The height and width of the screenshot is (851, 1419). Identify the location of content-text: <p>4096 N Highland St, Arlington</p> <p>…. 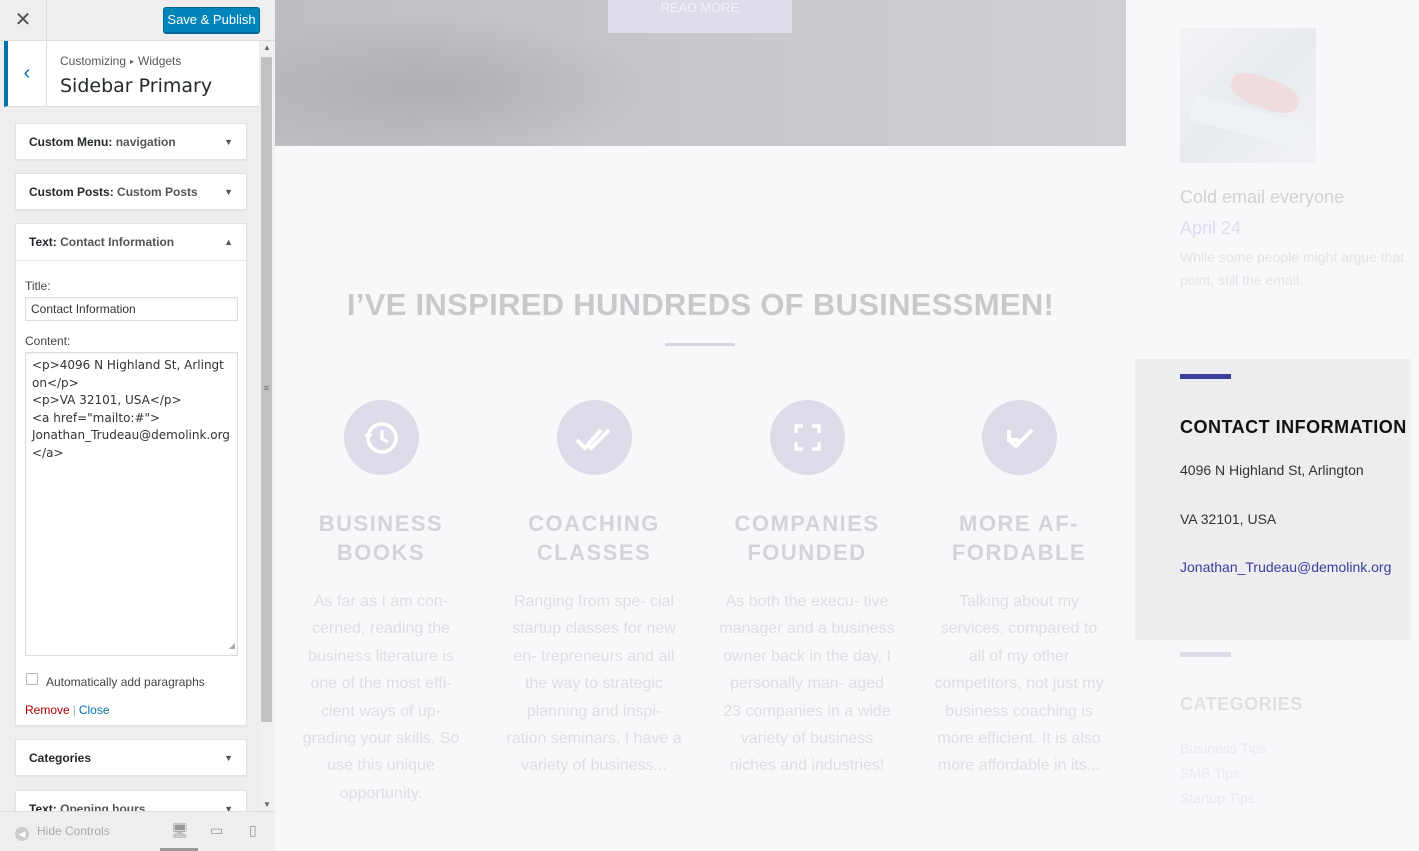
(131, 409).